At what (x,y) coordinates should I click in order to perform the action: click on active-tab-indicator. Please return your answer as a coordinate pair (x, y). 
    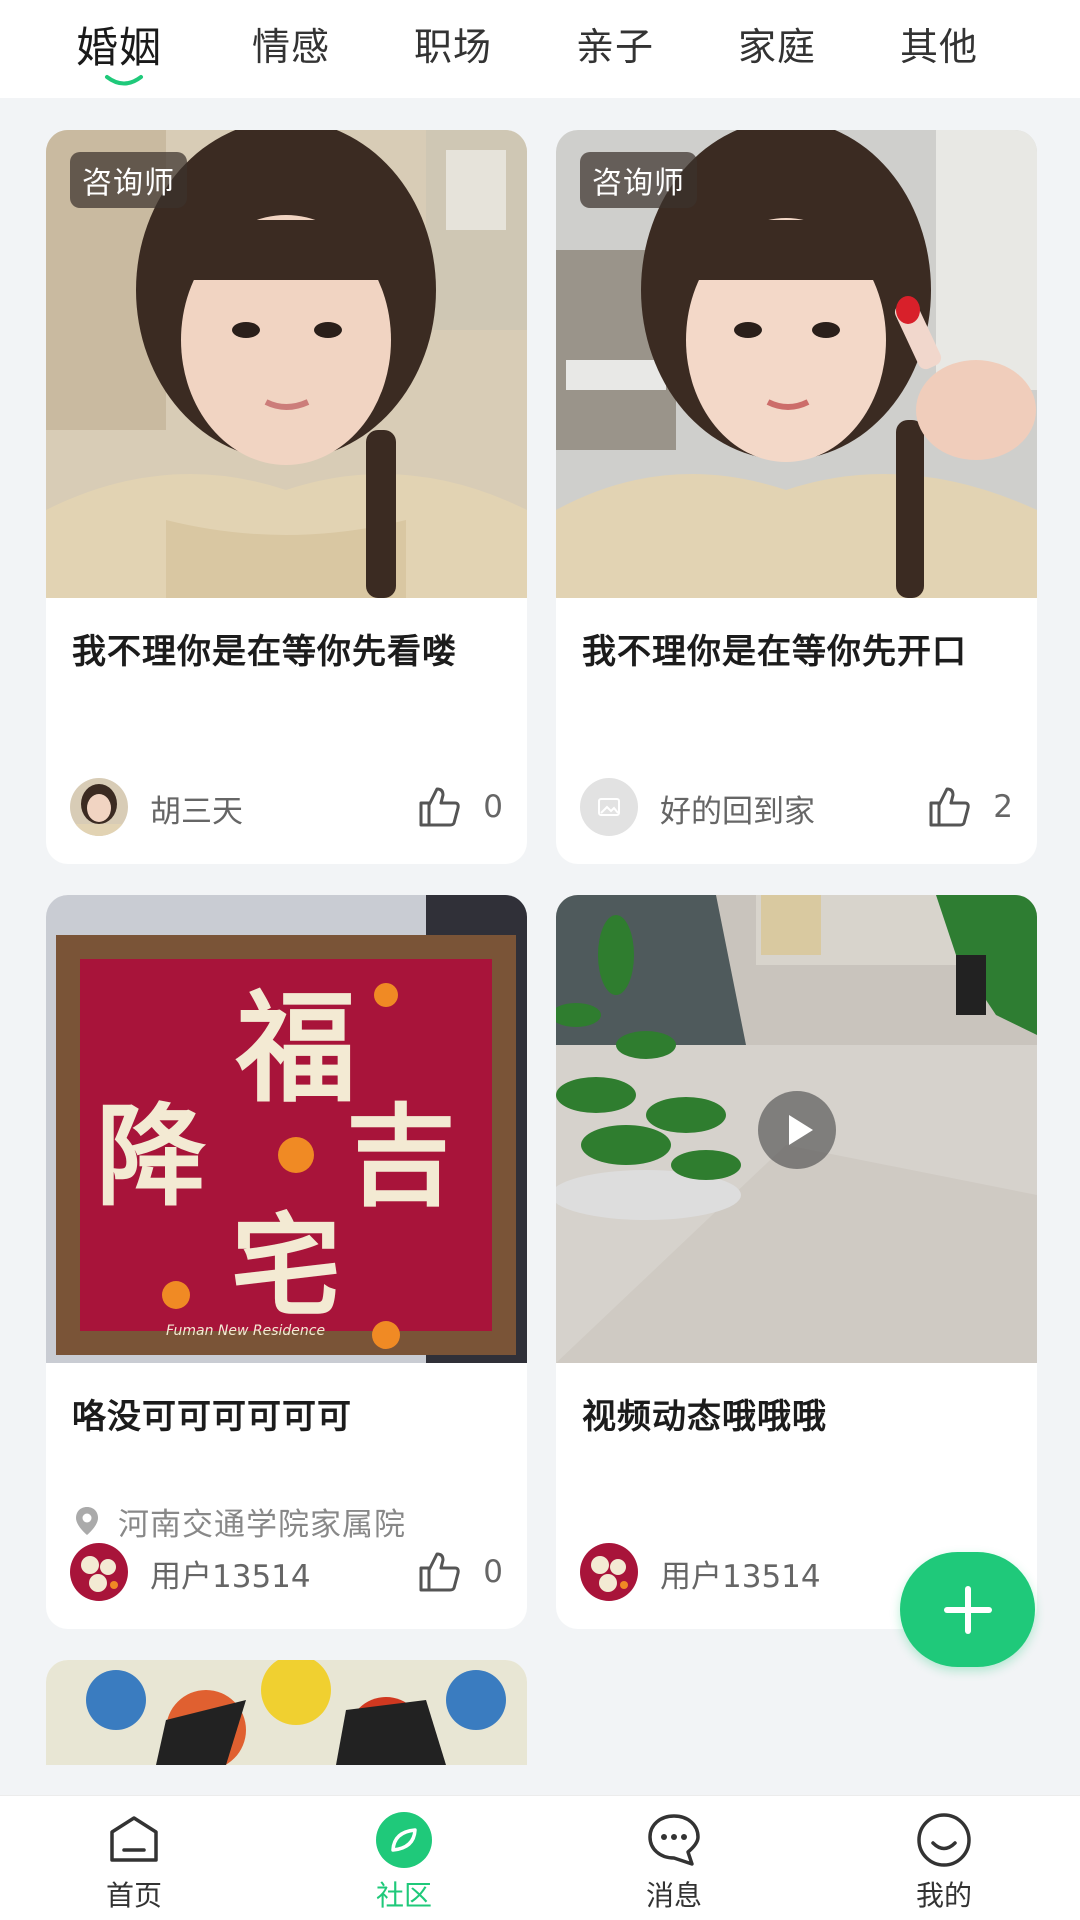
    Looking at the image, I should click on (124, 80).